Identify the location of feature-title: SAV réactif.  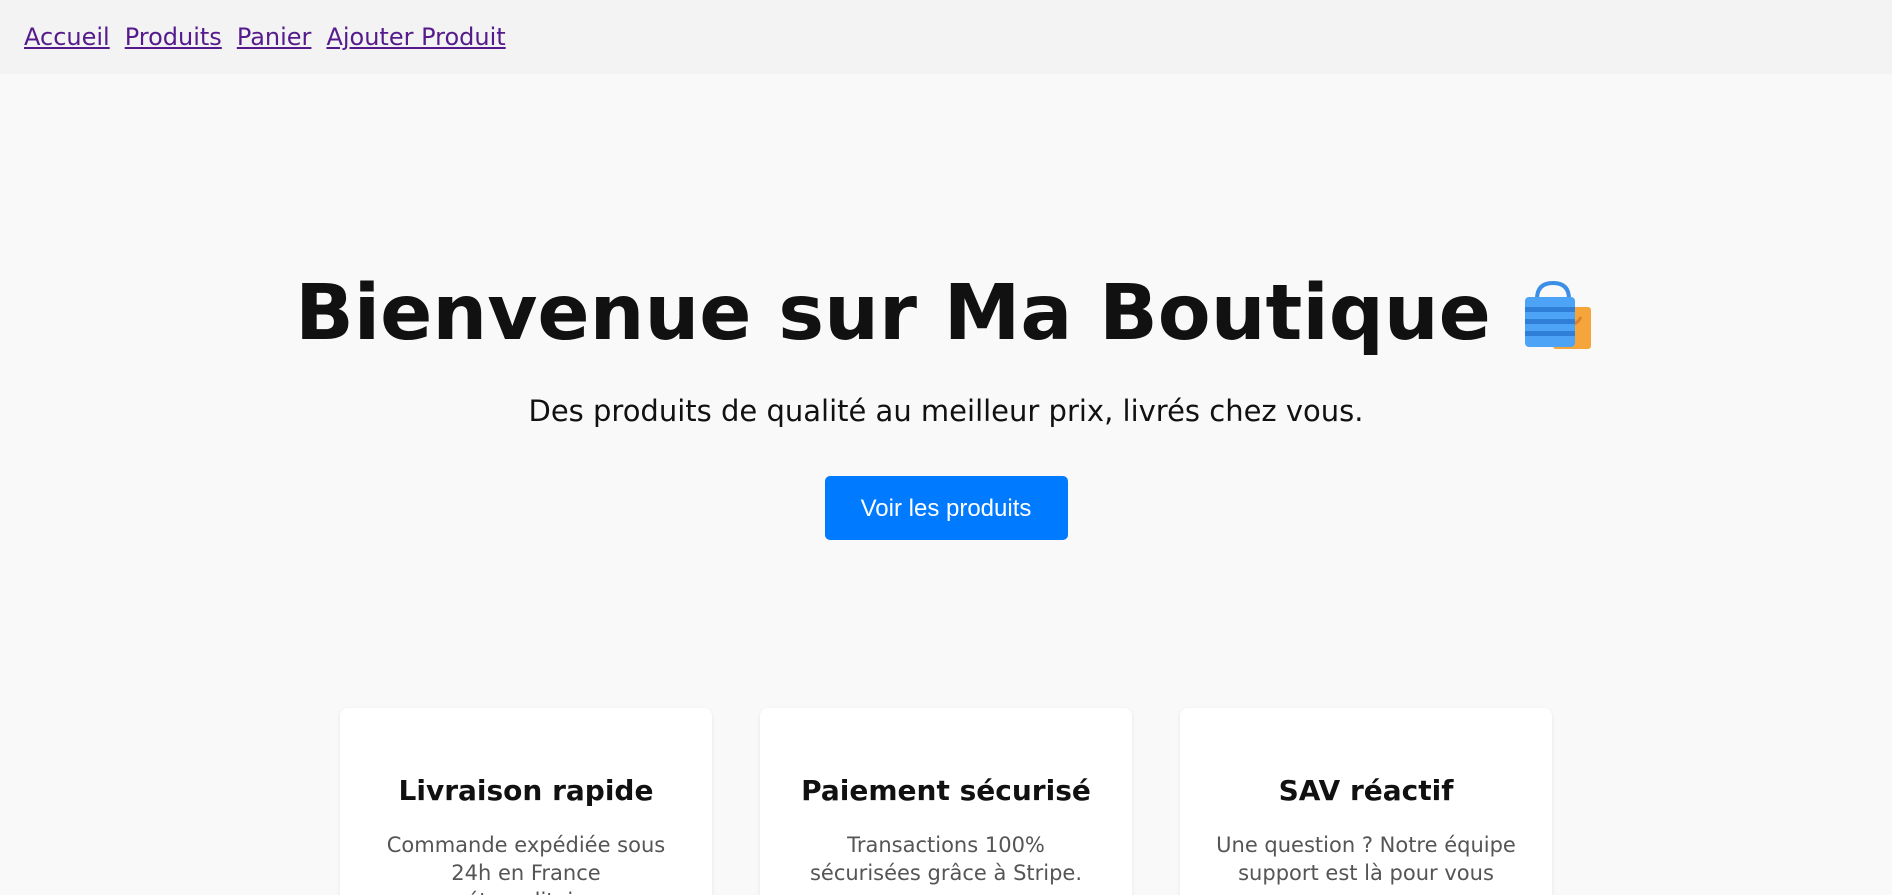
(1366, 790).